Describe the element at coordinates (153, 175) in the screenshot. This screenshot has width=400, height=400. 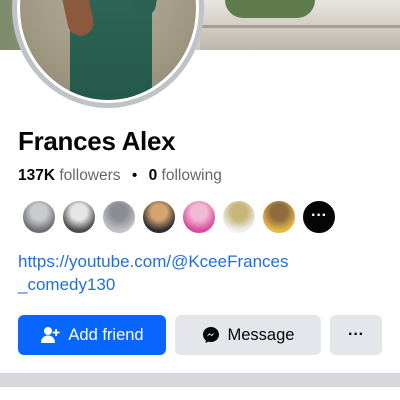
I see `following-count: 0` at that location.